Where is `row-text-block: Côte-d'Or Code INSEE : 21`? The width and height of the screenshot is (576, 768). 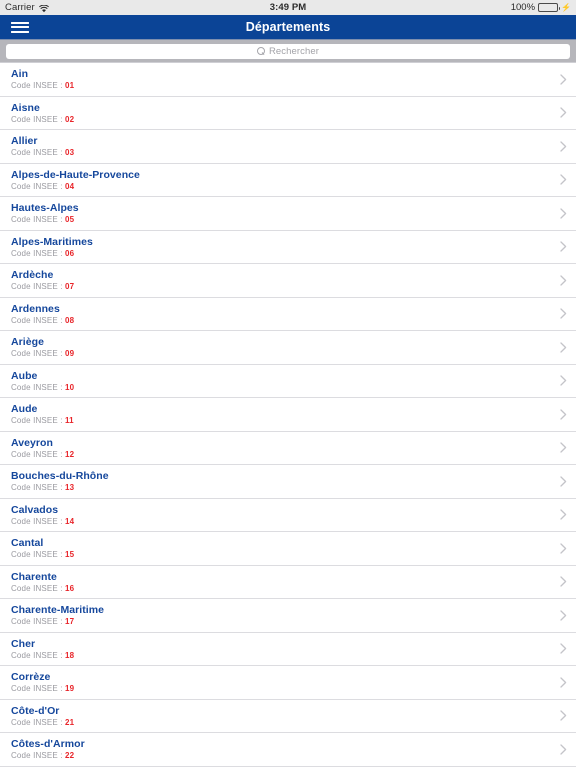 row-text-block: Côte-d'Or Code INSEE : 21 is located at coordinates (280, 716).